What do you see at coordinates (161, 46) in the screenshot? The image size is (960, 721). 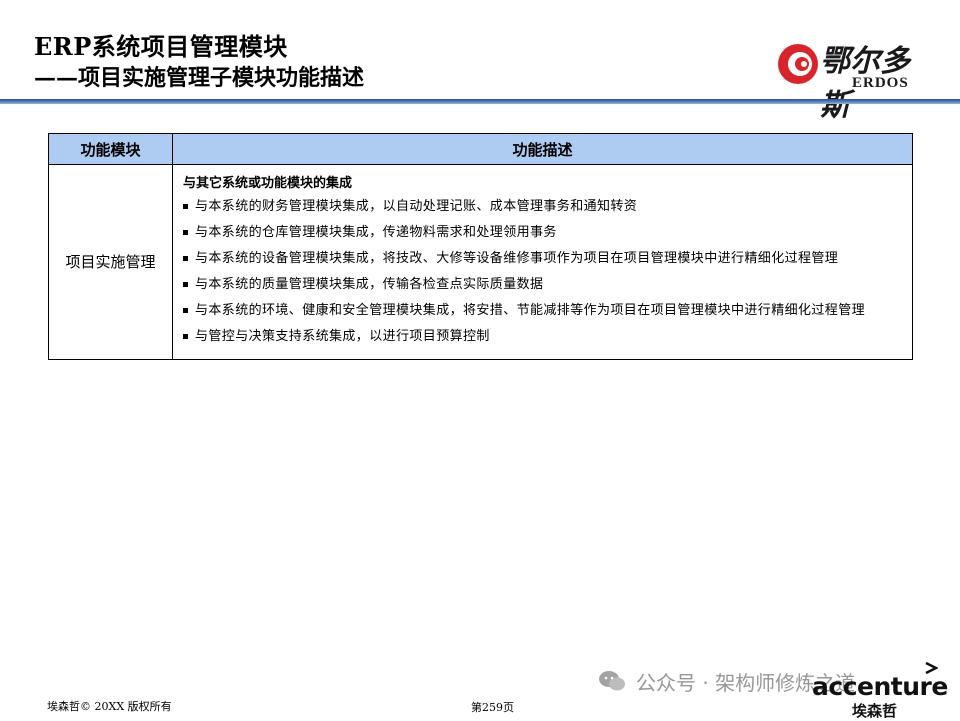 I see `slide-title: ERP系统项目管理模块` at bounding box center [161, 46].